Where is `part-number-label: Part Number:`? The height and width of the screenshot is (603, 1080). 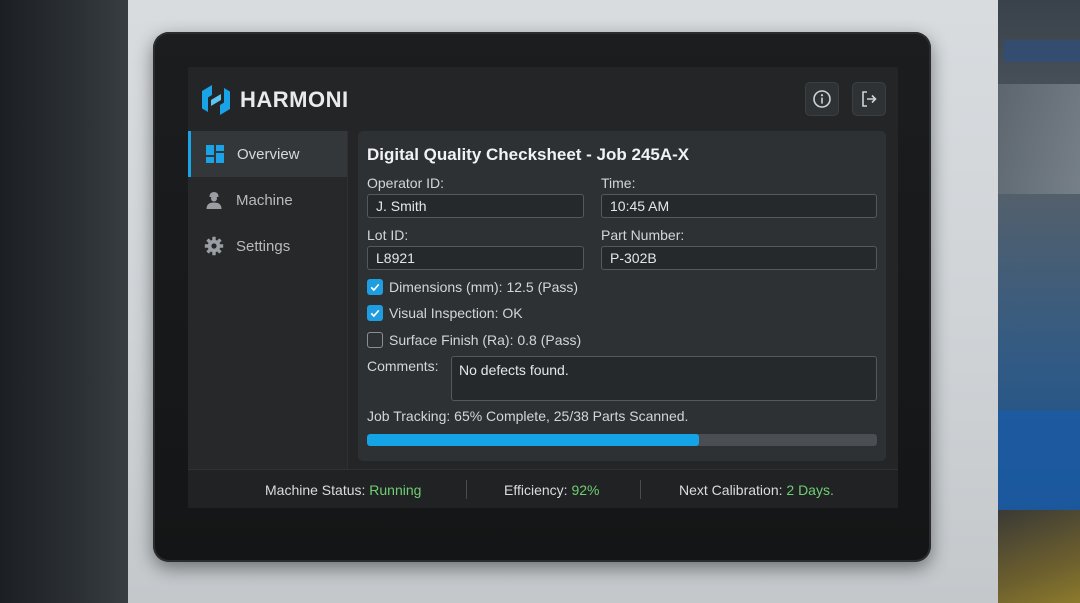
part-number-label: Part Number: is located at coordinates (643, 235).